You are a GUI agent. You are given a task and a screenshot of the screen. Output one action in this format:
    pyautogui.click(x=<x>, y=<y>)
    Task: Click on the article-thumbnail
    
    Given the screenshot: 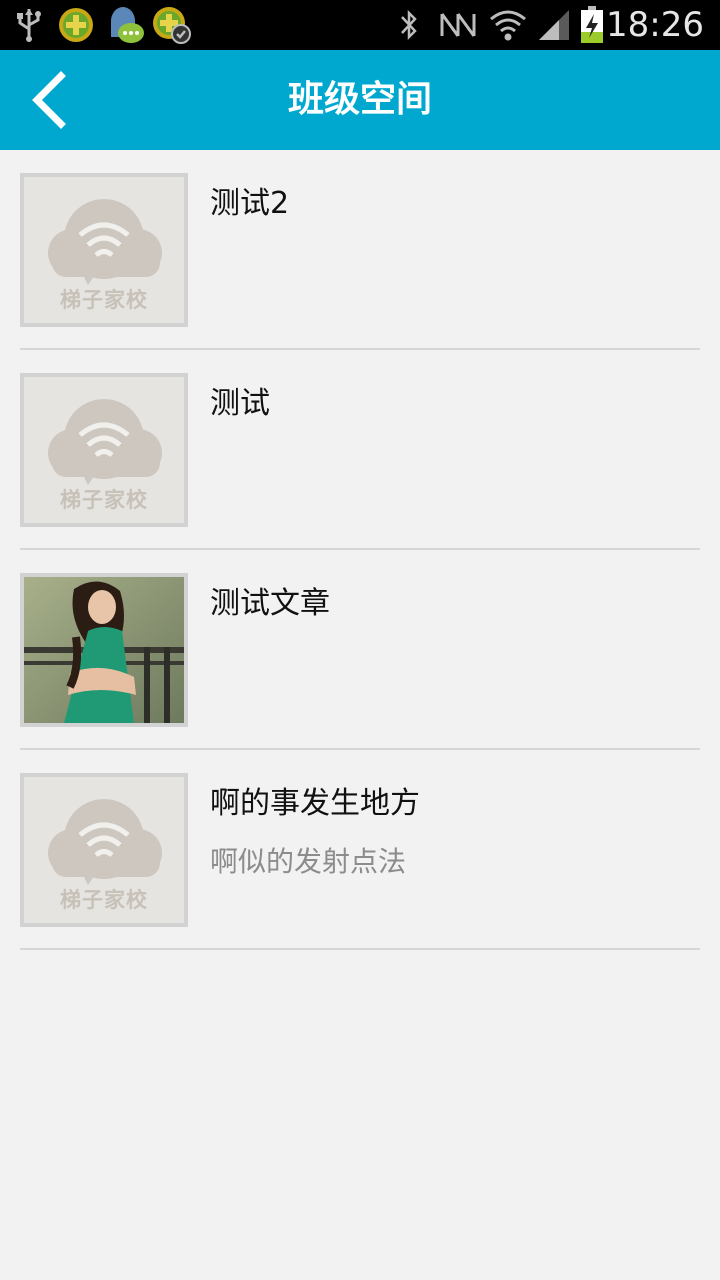 What is the action you would take?
    pyautogui.click(x=104, y=650)
    